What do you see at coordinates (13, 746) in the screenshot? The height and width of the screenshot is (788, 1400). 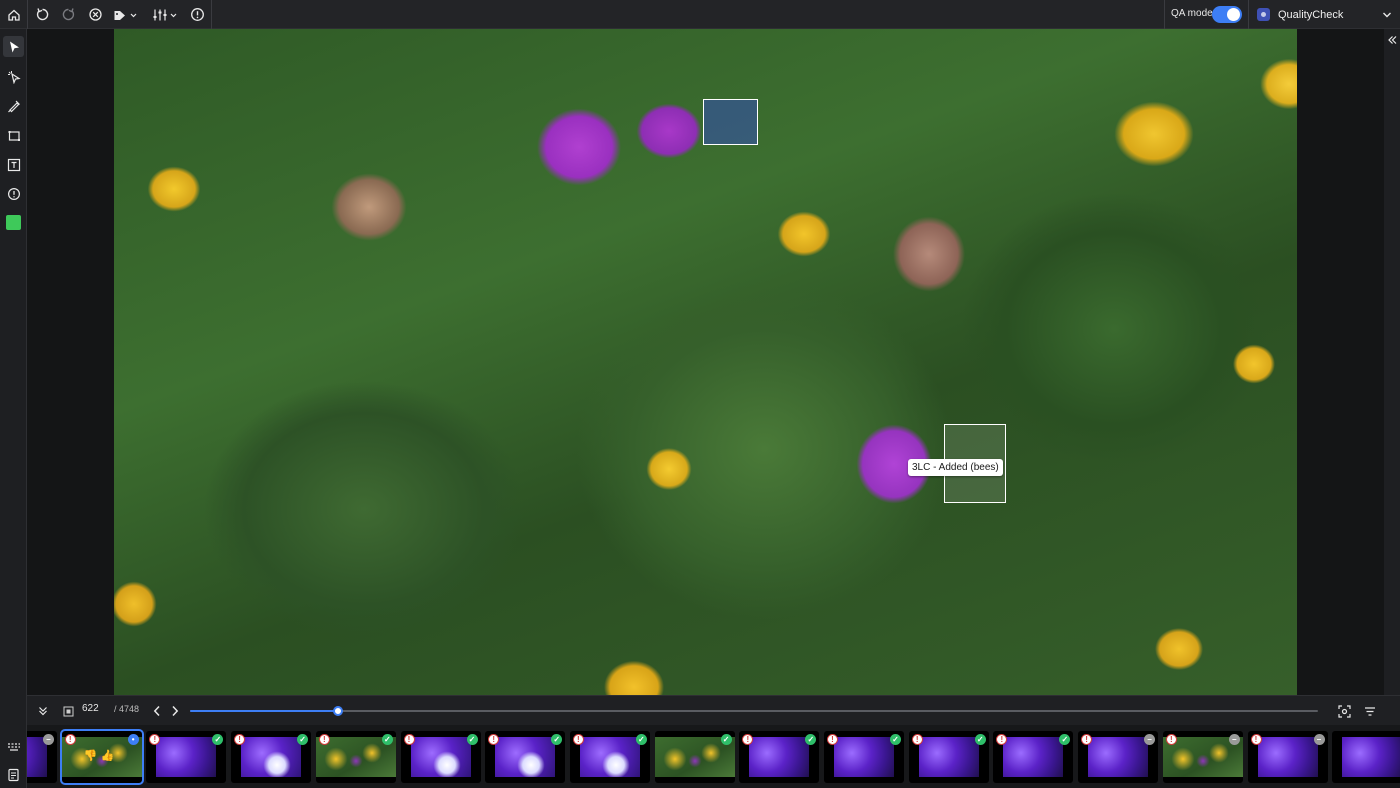 I see `keyboard-shortcuts-icon` at bounding box center [13, 746].